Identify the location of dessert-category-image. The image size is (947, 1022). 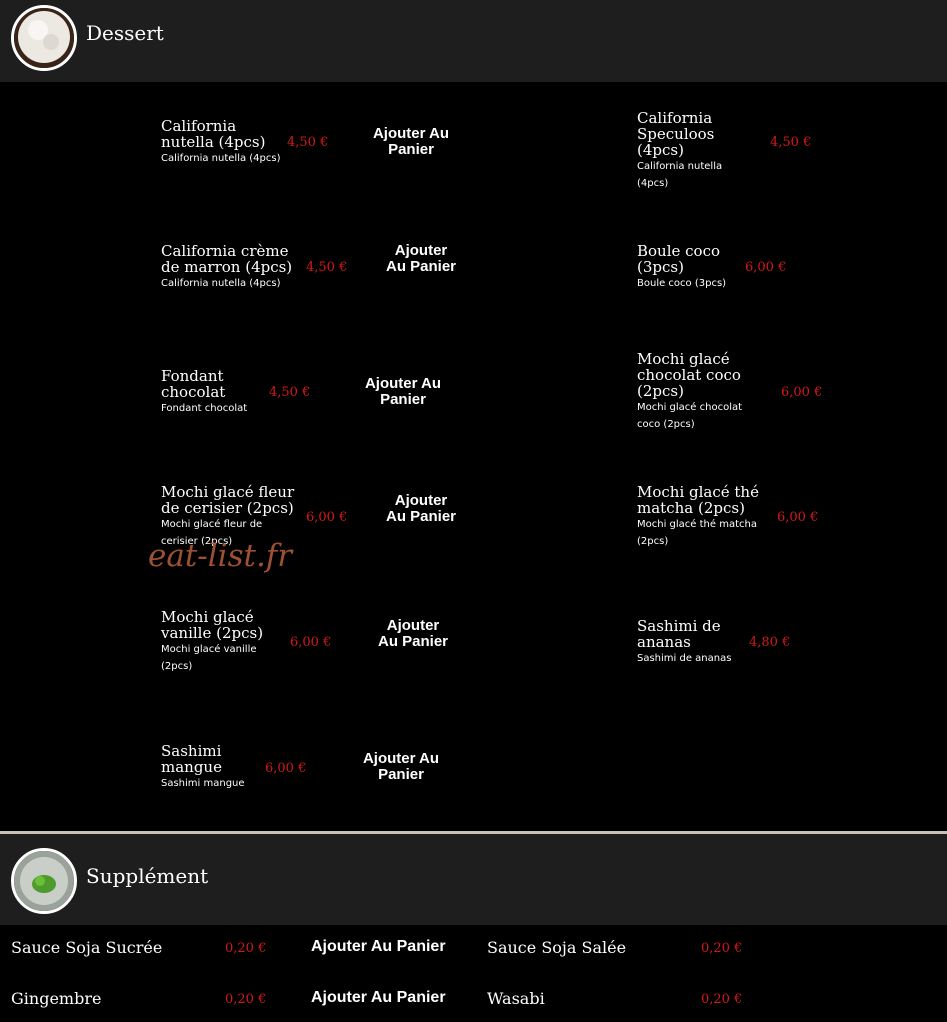
(44, 38).